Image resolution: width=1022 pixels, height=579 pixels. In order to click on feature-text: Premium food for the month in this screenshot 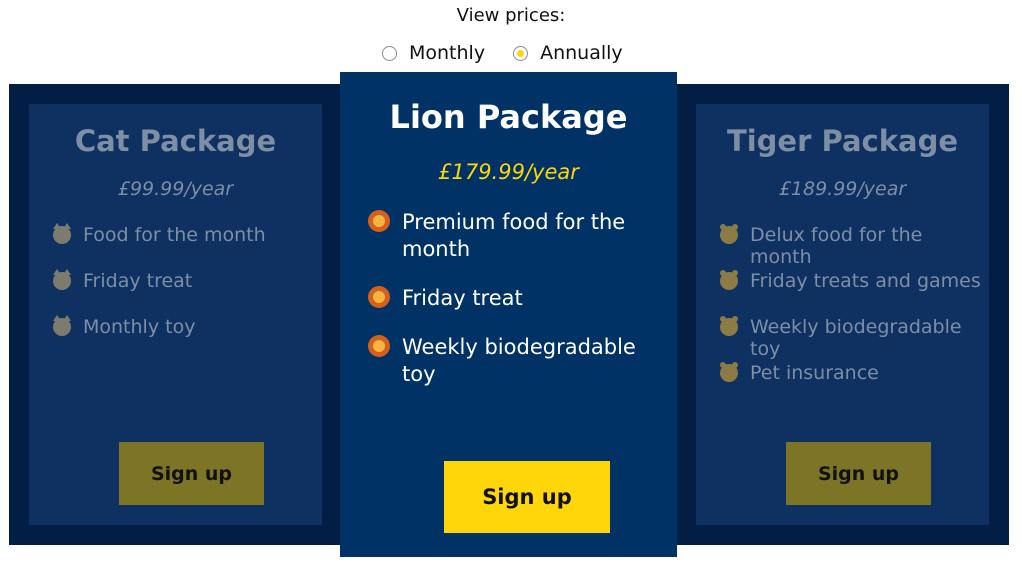, I will do `click(514, 235)`.